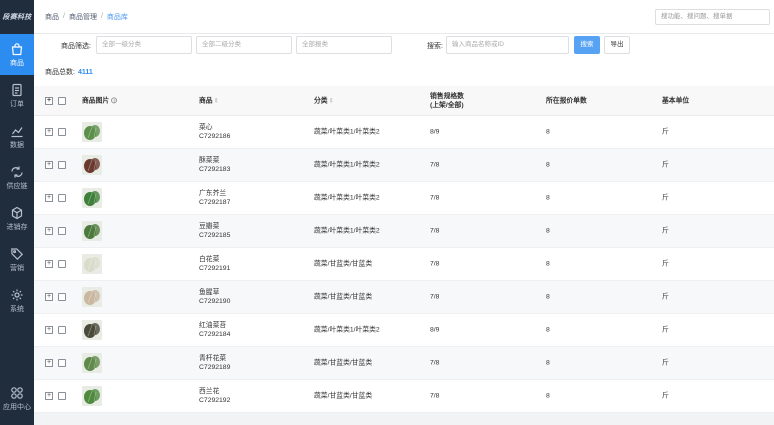 The image size is (774, 425). Describe the element at coordinates (244, 45) in the screenshot. I see `category2-select: 全部二级分类` at that location.